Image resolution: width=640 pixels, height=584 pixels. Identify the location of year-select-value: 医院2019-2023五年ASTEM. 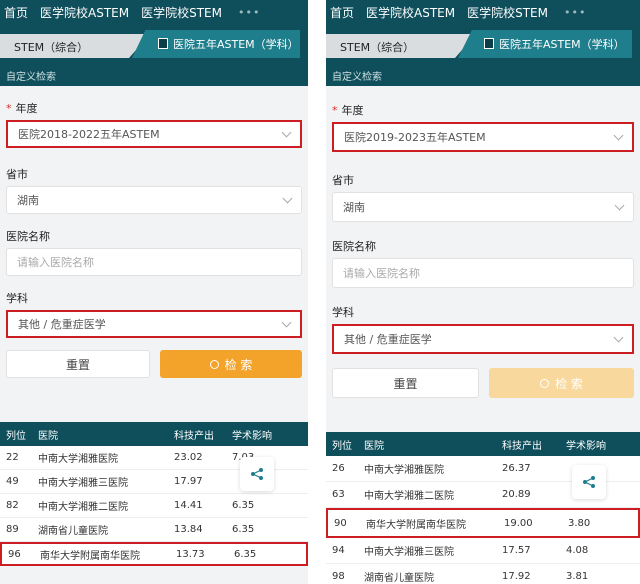
(415, 137).